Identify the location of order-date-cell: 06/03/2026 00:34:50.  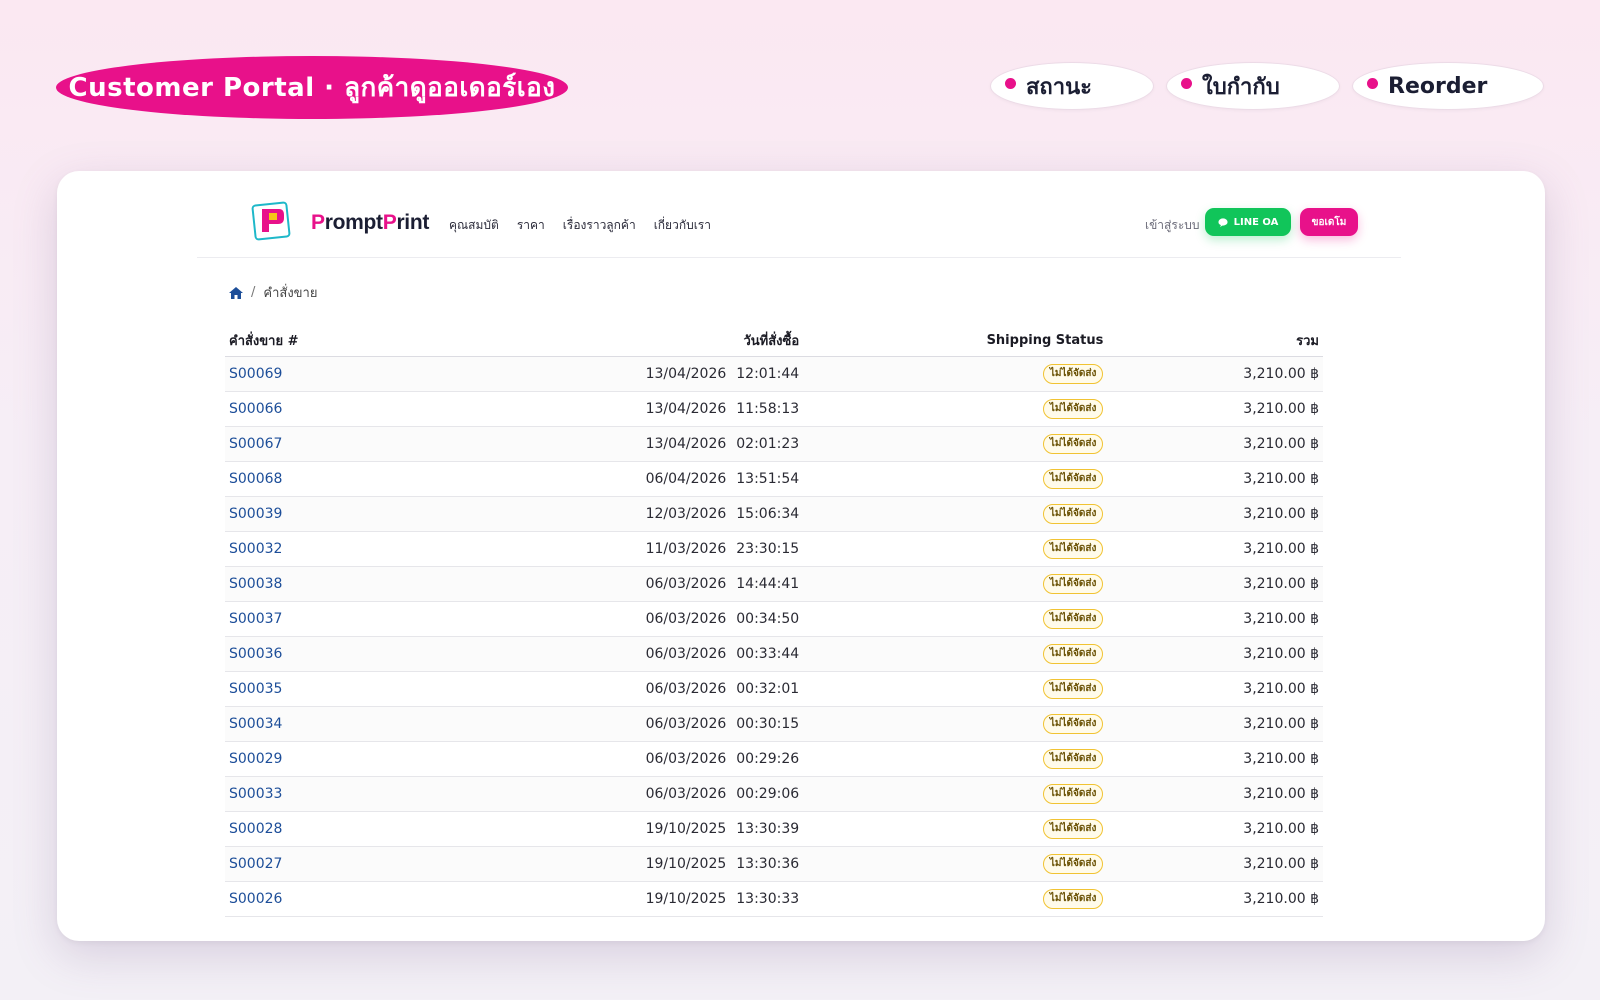
(633, 619).